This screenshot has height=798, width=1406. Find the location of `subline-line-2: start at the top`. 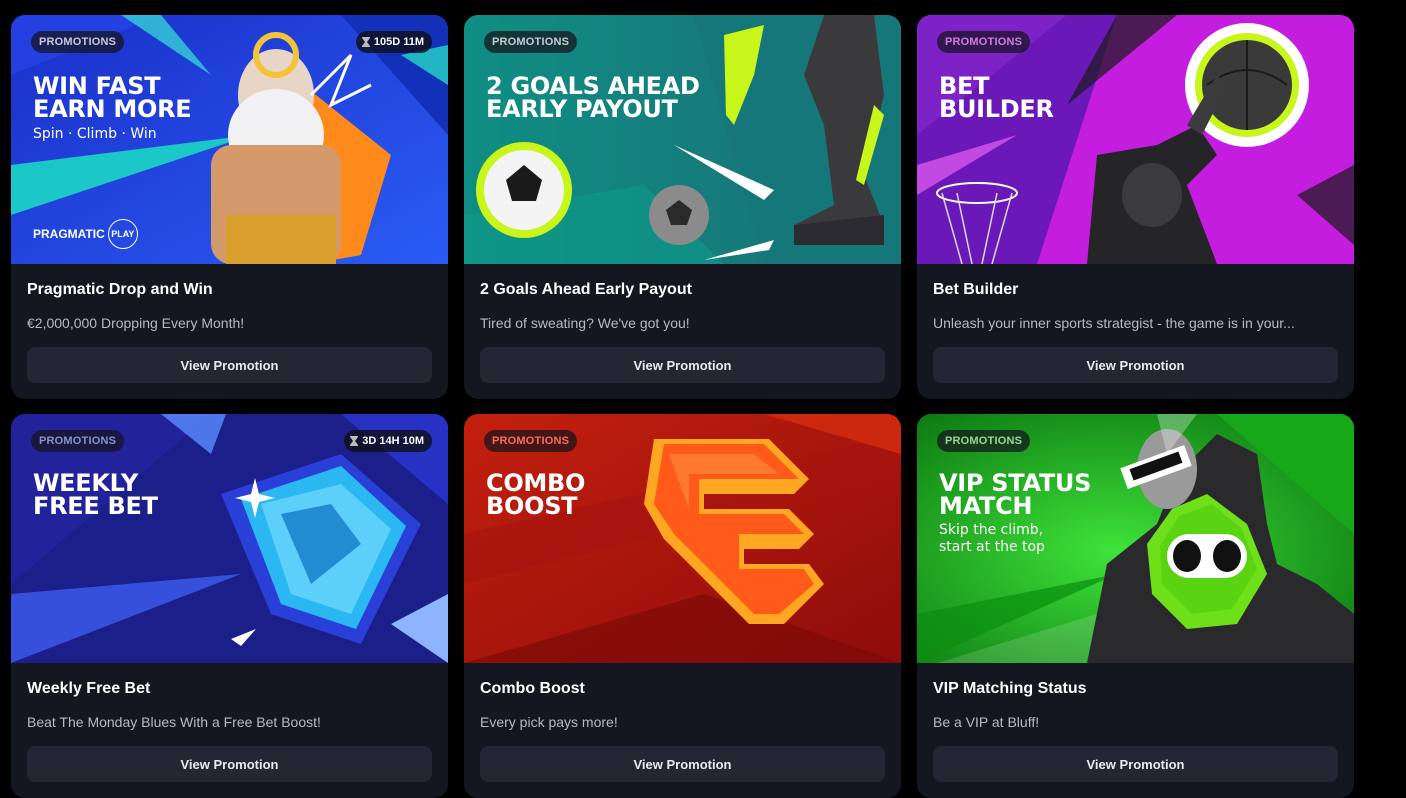

subline-line-2: start at the top is located at coordinates (992, 547).